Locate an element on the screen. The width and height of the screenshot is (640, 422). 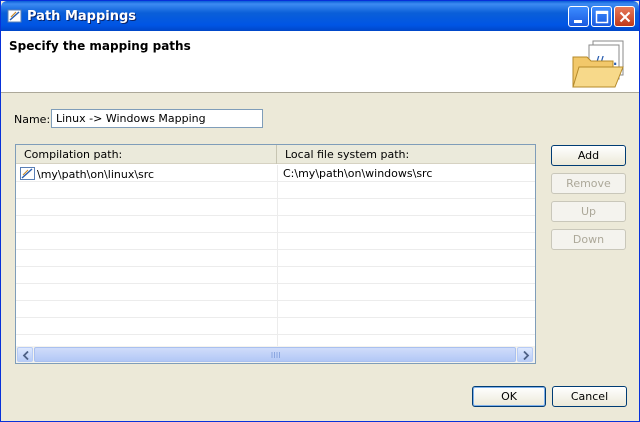
mapping-row-icon is located at coordinates (28, 173).